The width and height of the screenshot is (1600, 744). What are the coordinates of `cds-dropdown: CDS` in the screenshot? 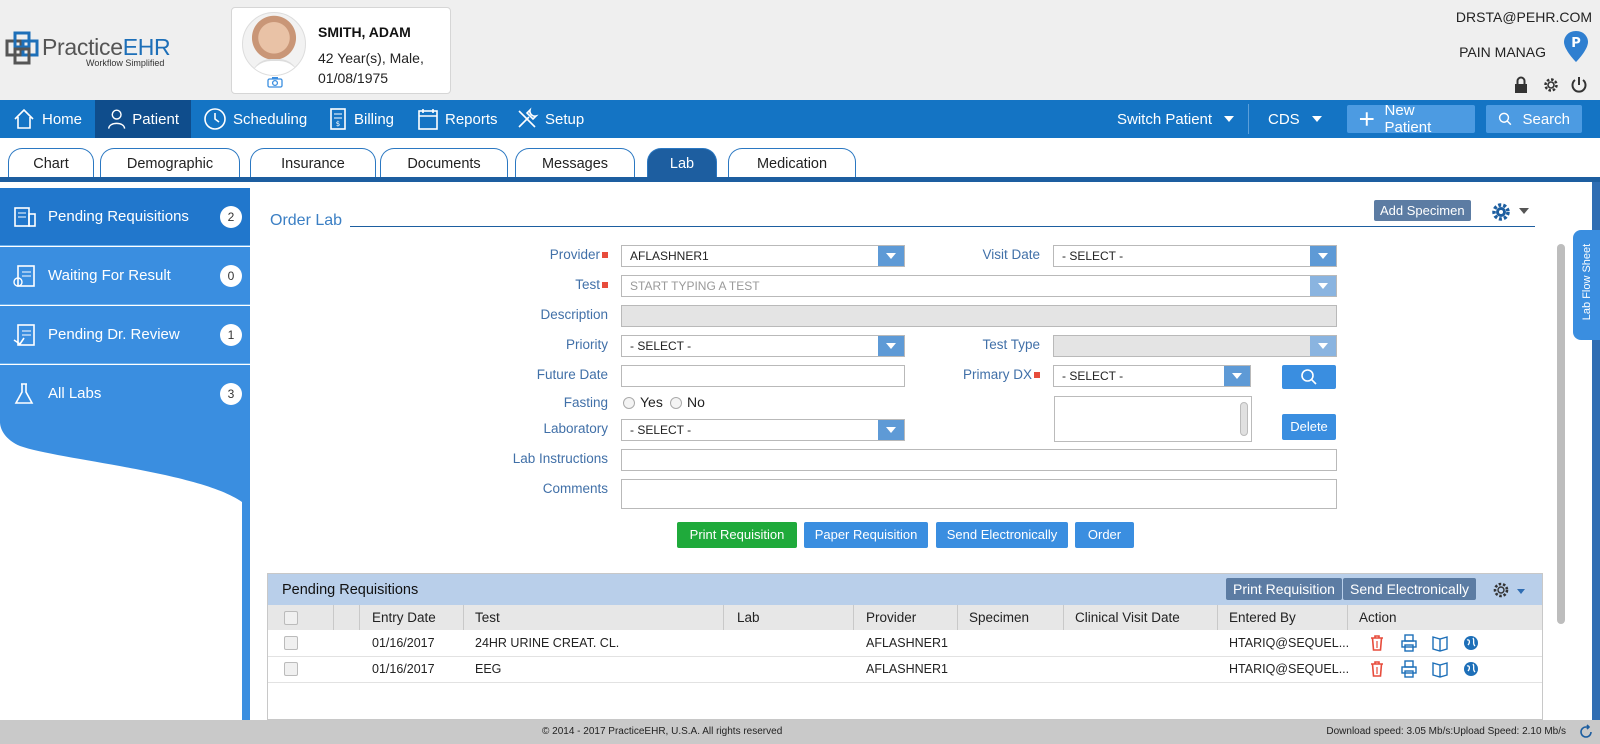 It's located at (1295, 119).